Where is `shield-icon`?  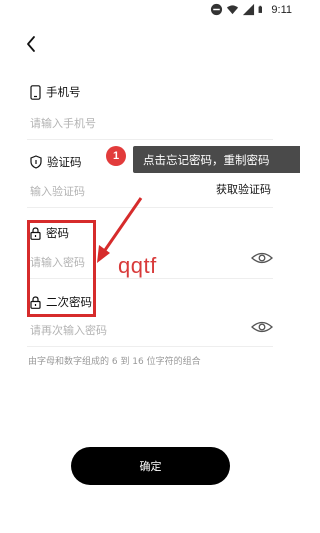
shield-icon is located at coordinates (36, 162).